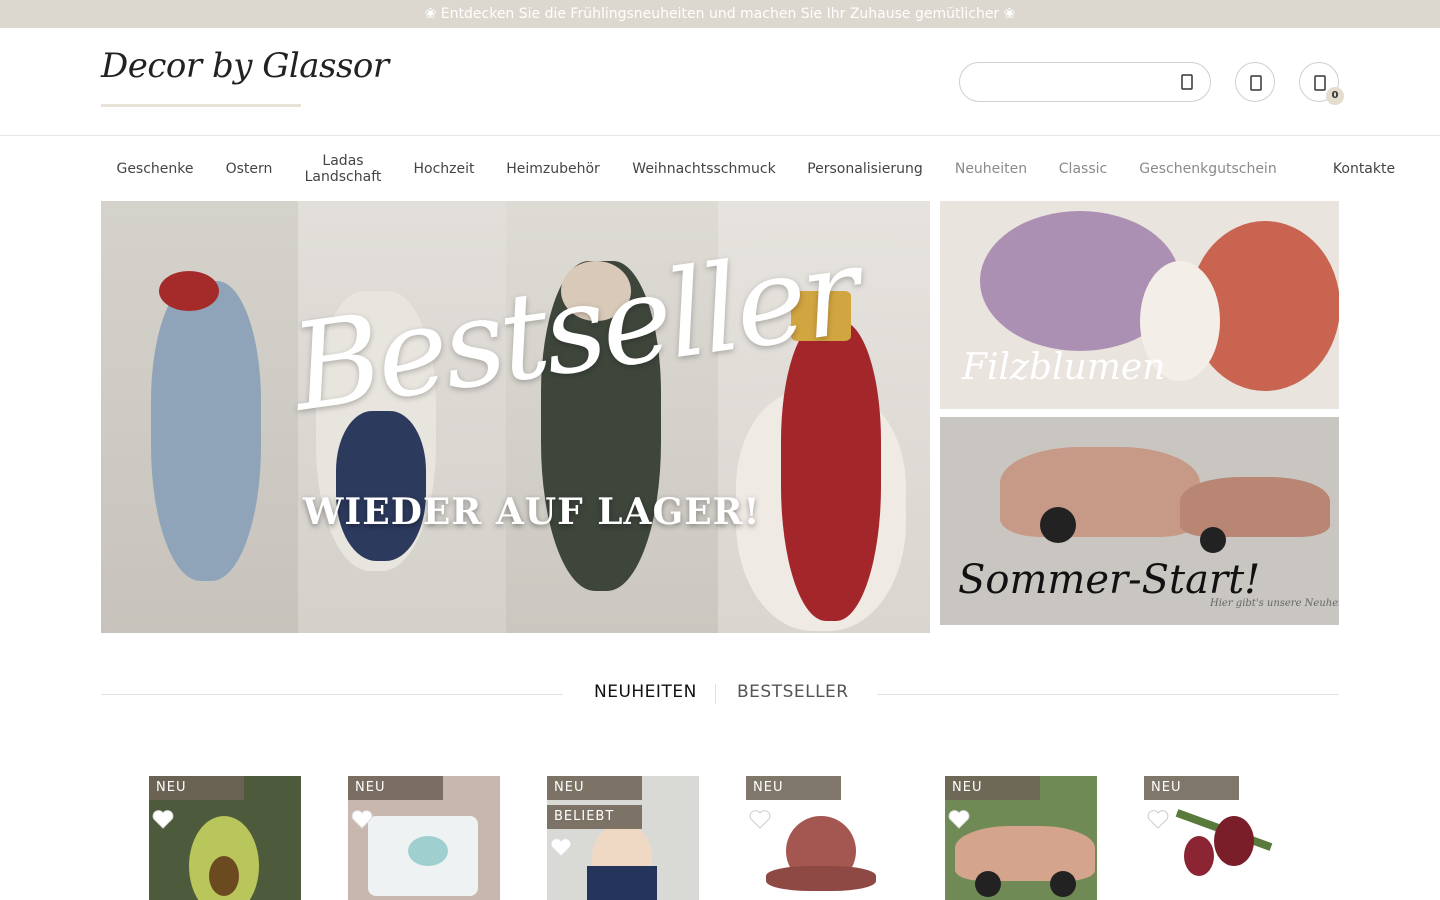 Image resolution: width=1440 pixels, height=900 pixels. Describe the element at coordinates (865, 169) in the screenshot. I see `nav-item-personalisierung: Personalisierung` at that location.